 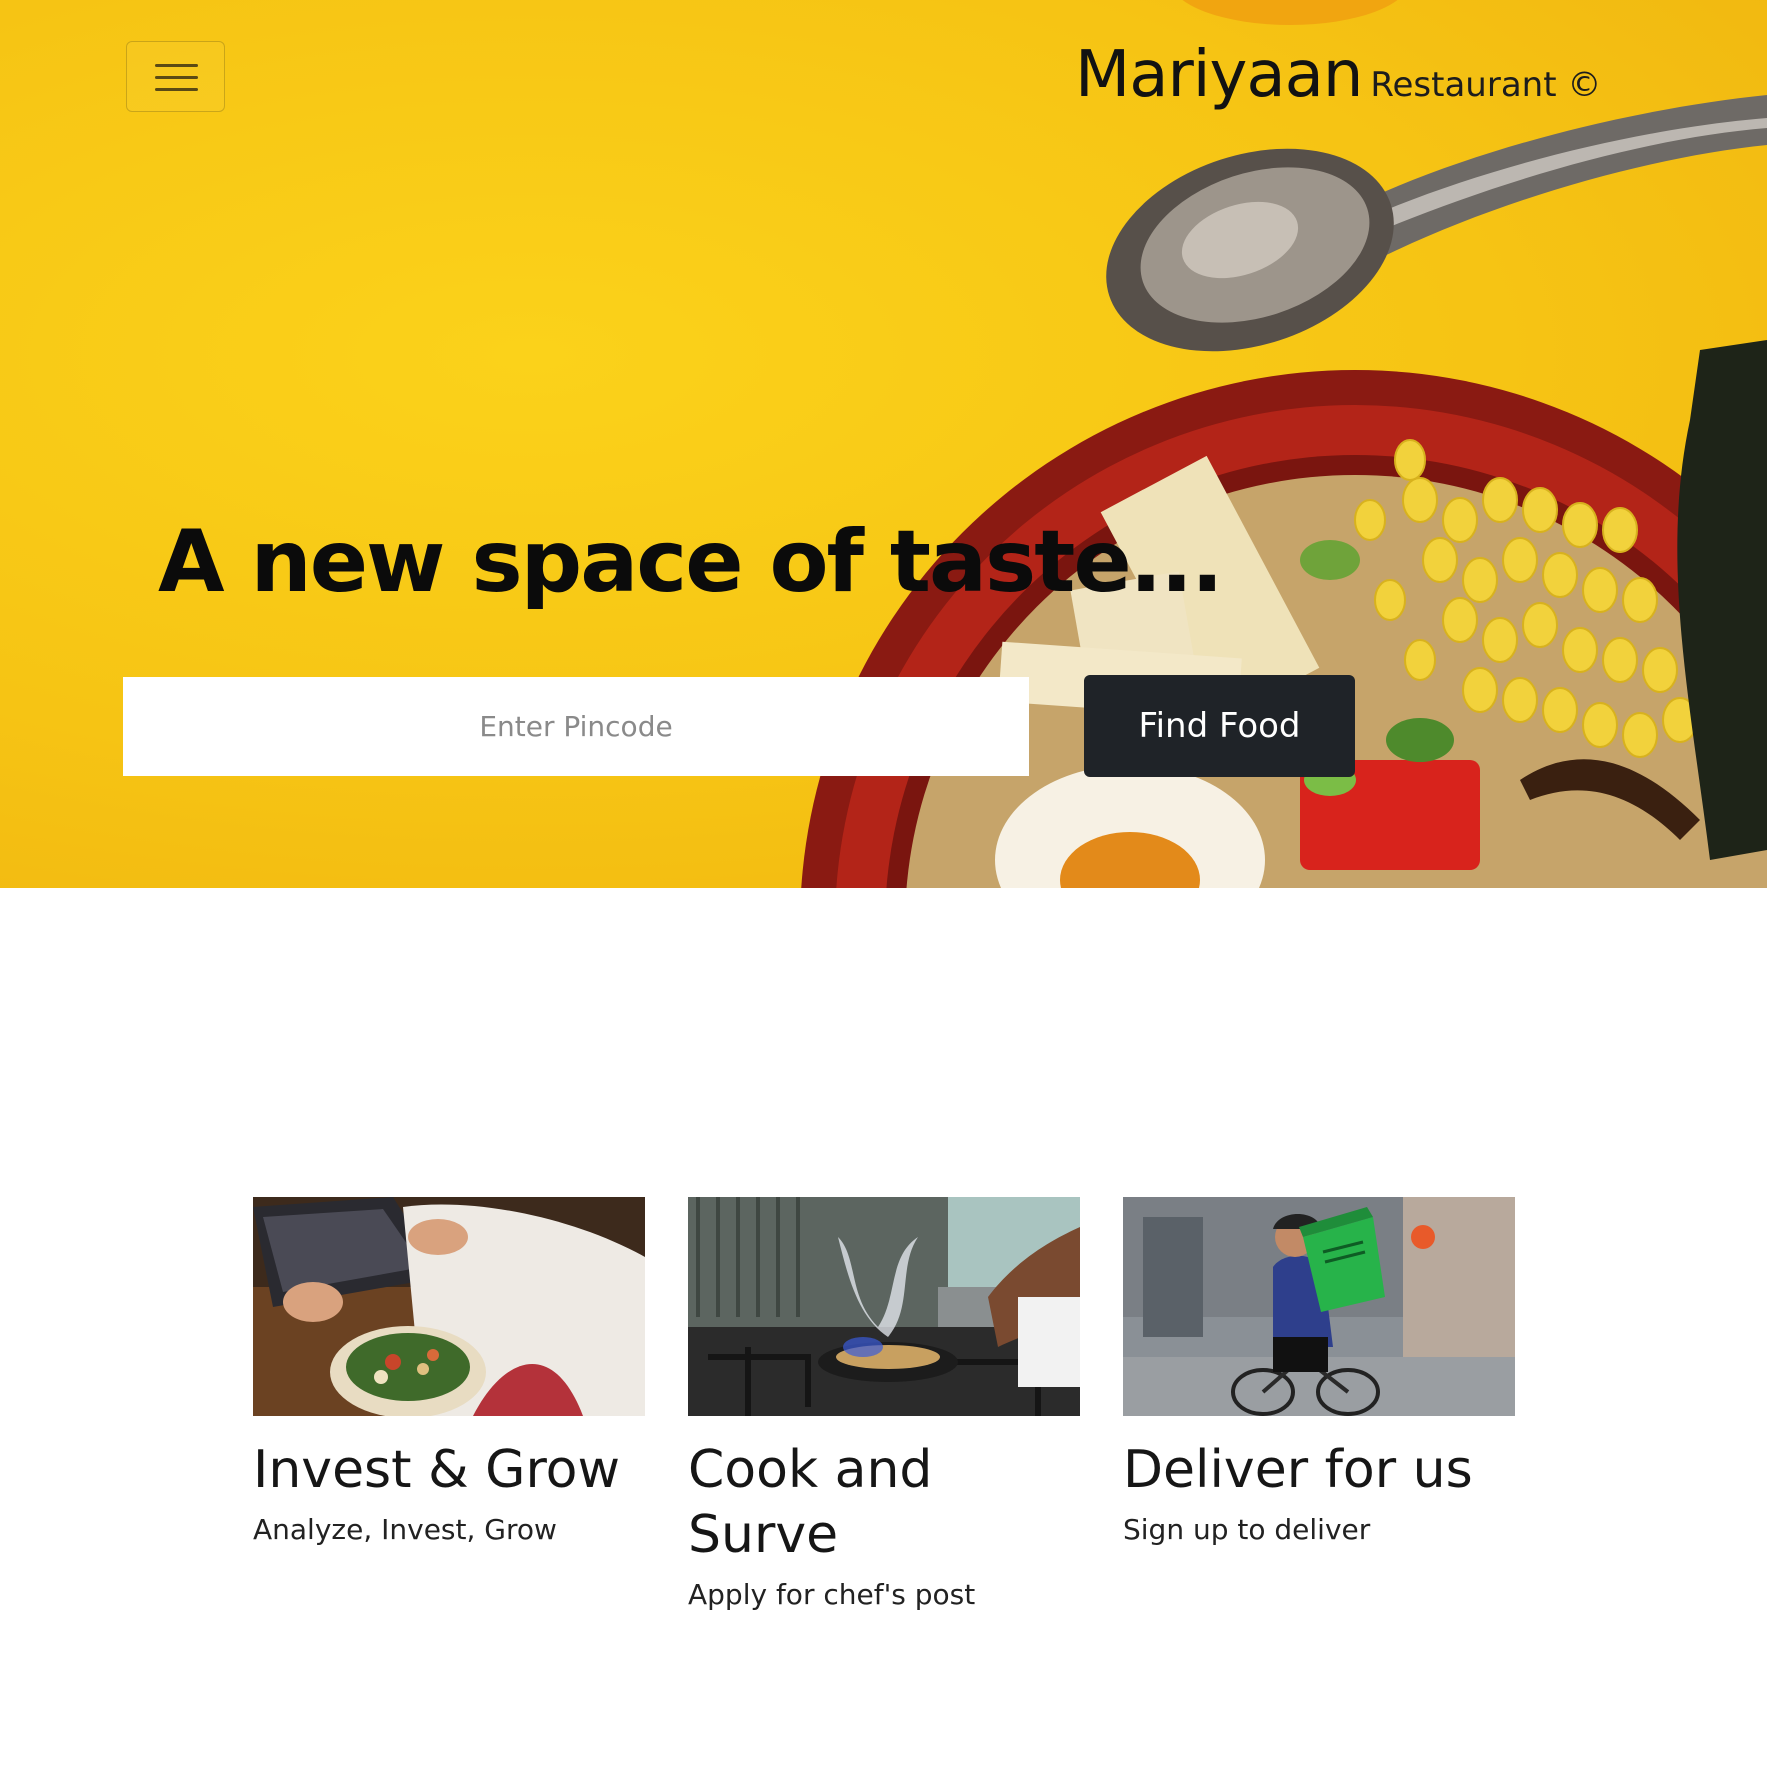 What do you see at coordinates (1486, 85) in the screenshot?
I see `brand-suffix: Restaurant ©` at bounding box center [1486, 85].